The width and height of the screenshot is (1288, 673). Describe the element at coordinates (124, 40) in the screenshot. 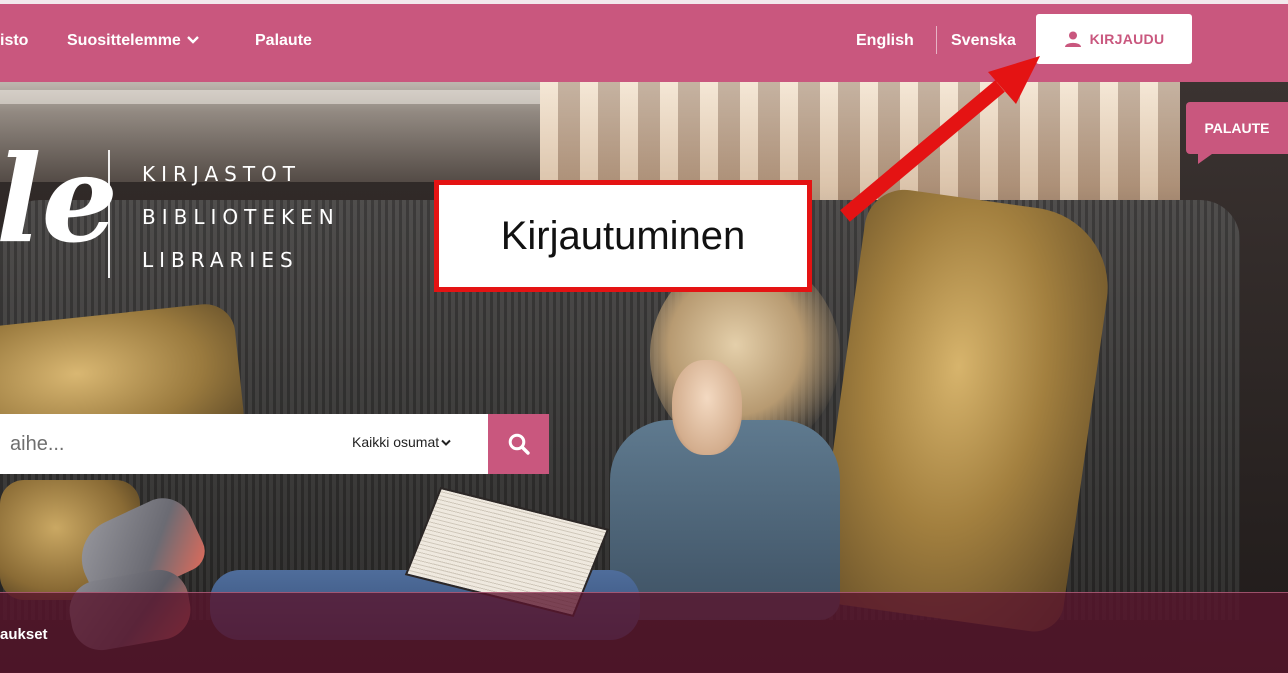

I see `nav-item-label: Suosittelemme` at that location.